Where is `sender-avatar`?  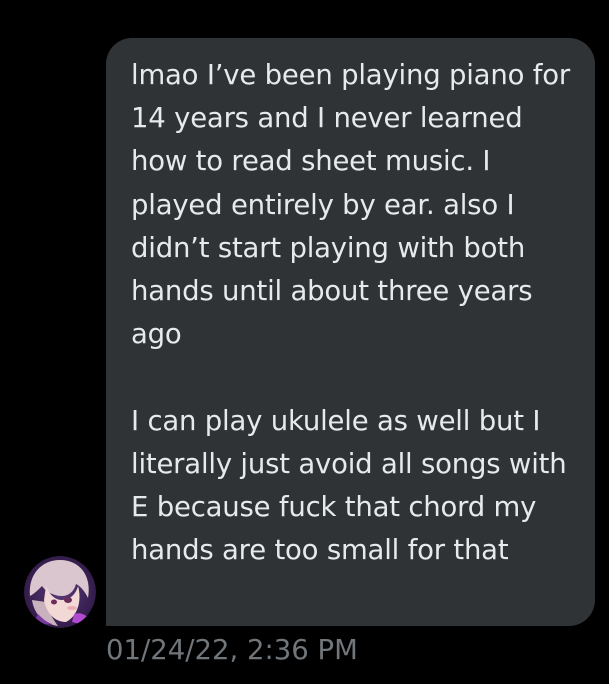
sender-avatar is located at coordinates (60, 592).